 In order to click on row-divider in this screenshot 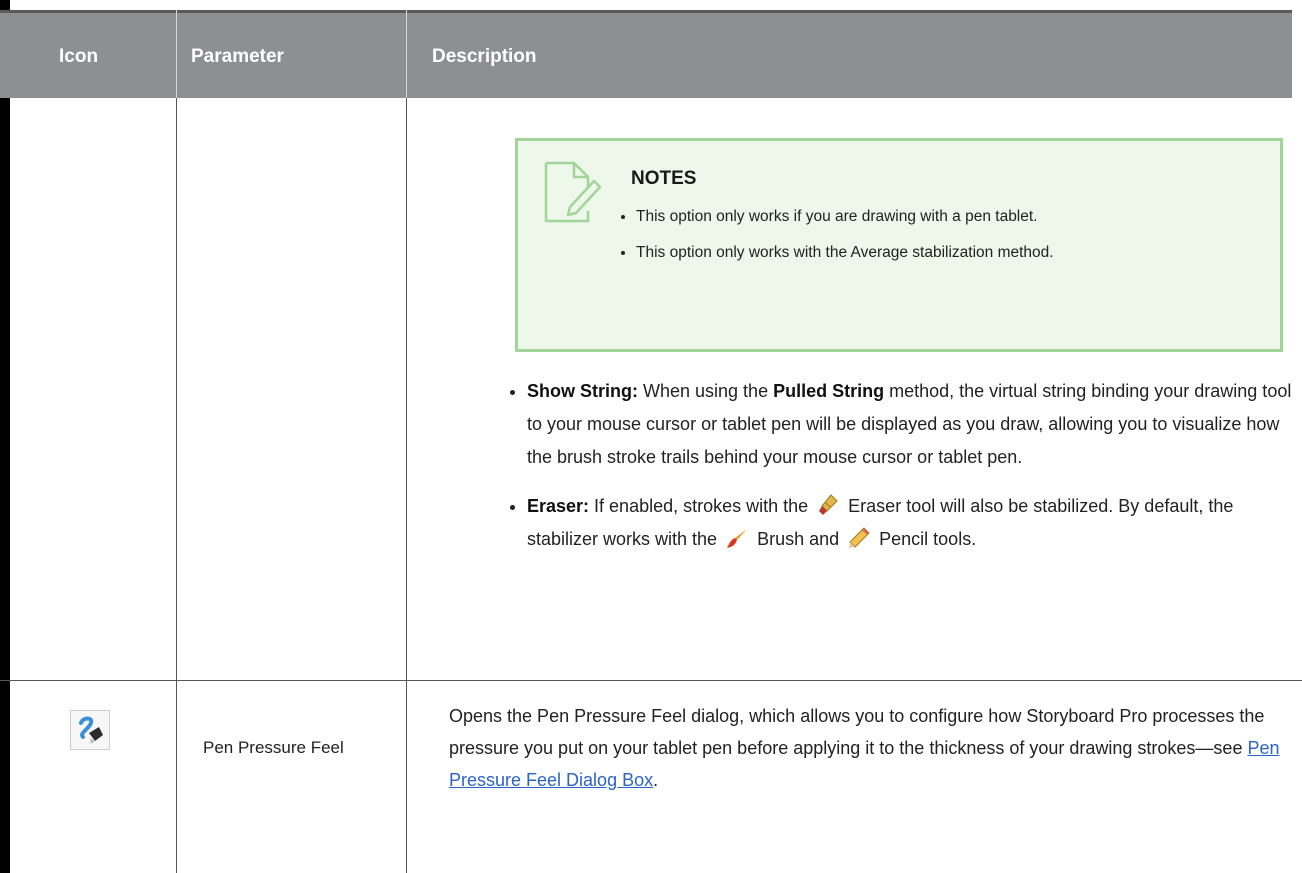, I will do `click(651, 680)`.